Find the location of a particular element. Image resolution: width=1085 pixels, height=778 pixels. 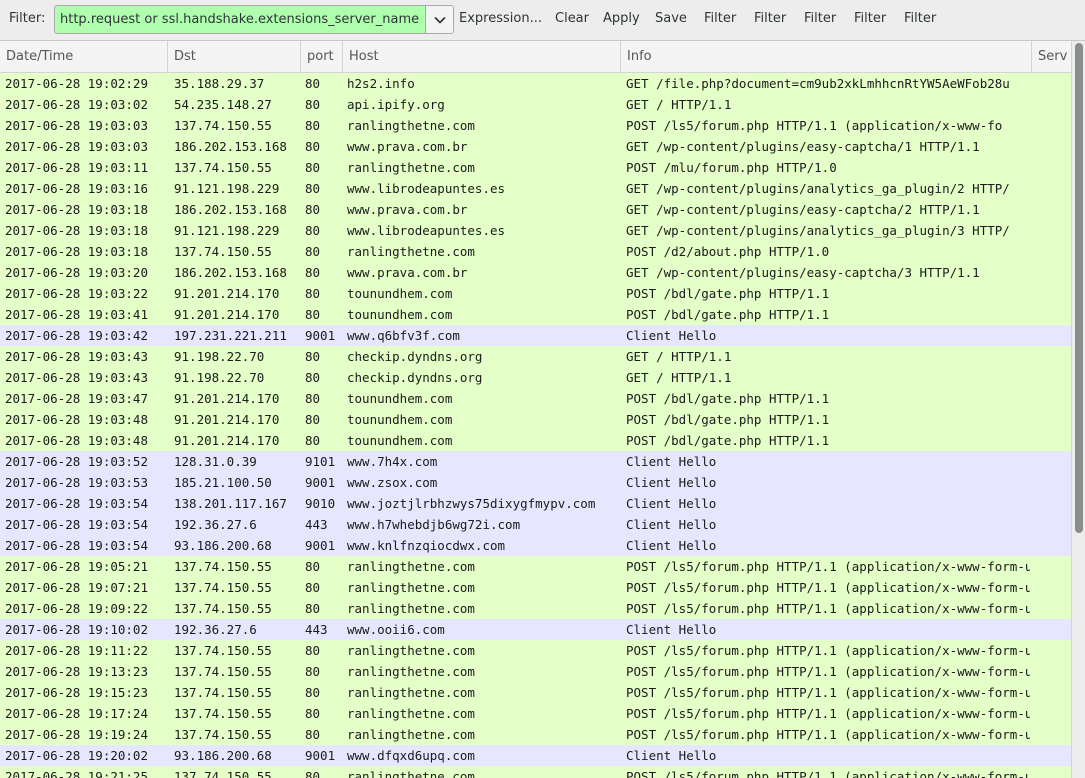

vertical-scrollbar is located at coordinates (1078, 409).